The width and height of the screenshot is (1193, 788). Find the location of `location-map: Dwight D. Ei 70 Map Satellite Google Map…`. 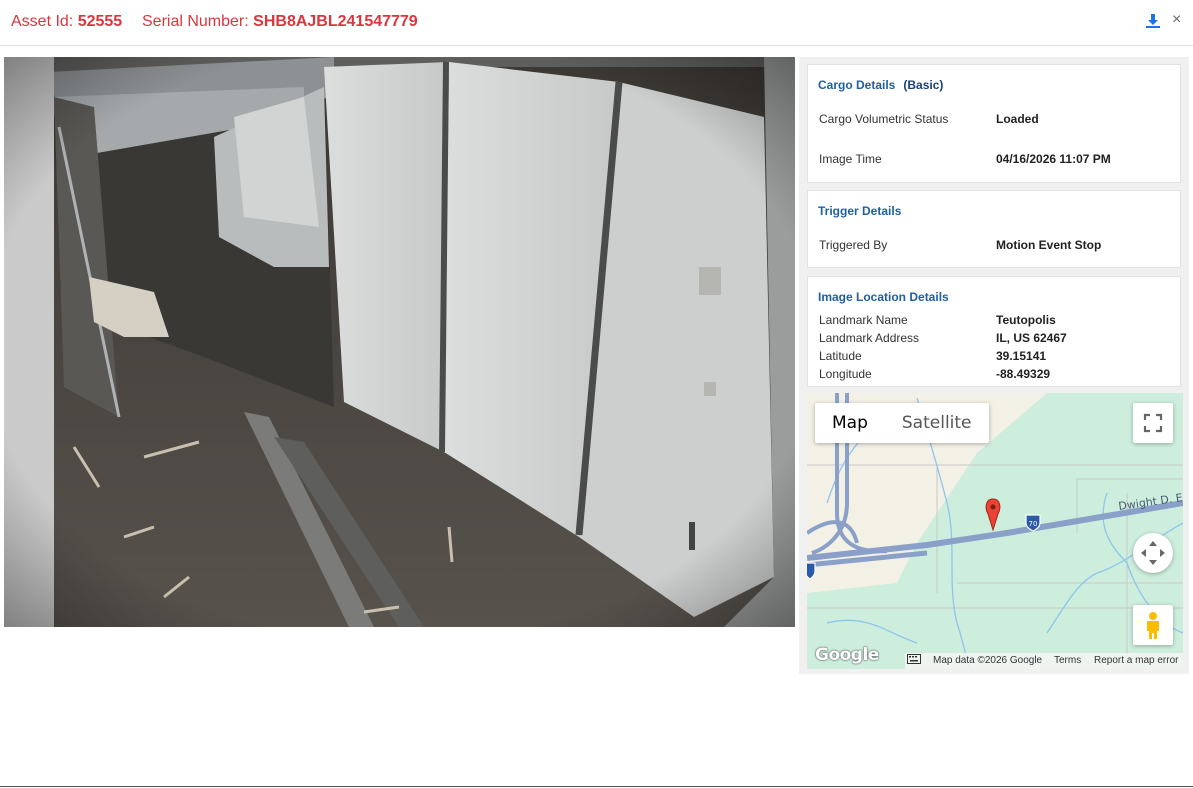

location-map: Dwight D. Ei 70 Map Satellite Google Map… is located at coordinates (995, 531).